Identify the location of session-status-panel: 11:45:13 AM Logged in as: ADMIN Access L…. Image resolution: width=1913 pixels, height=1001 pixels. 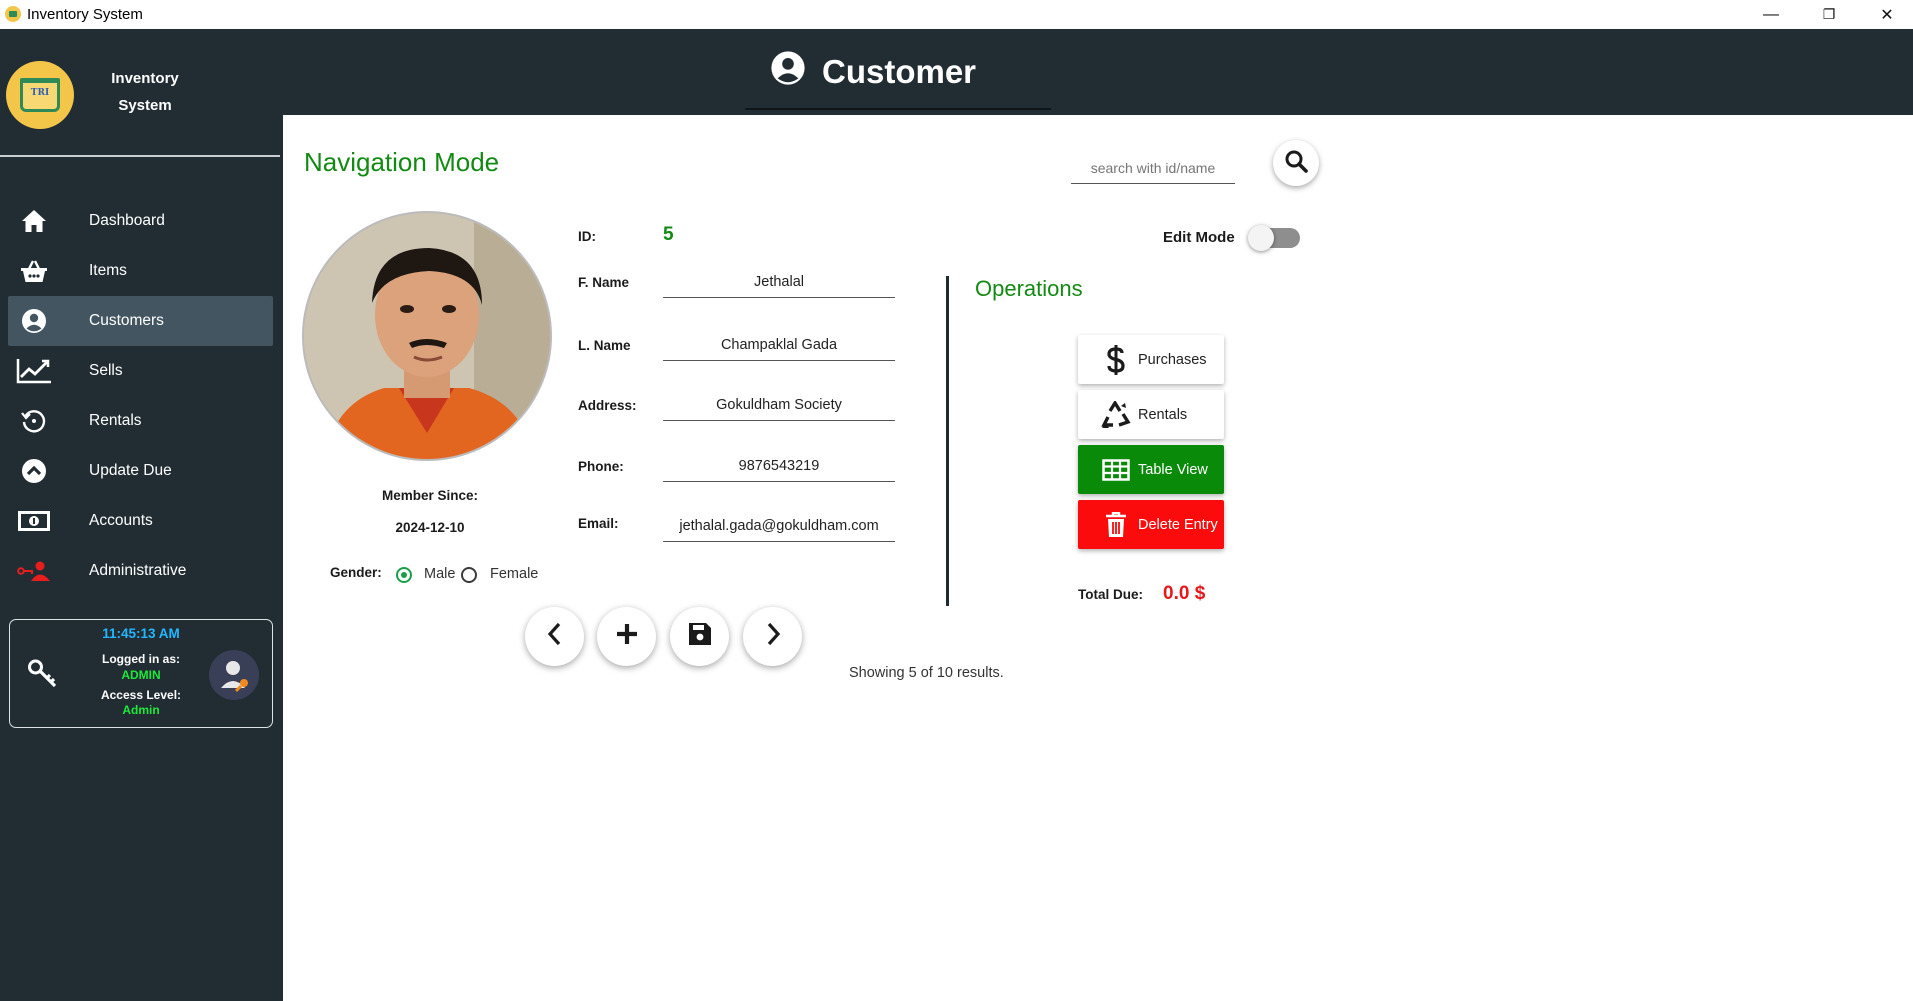
(141, 673).